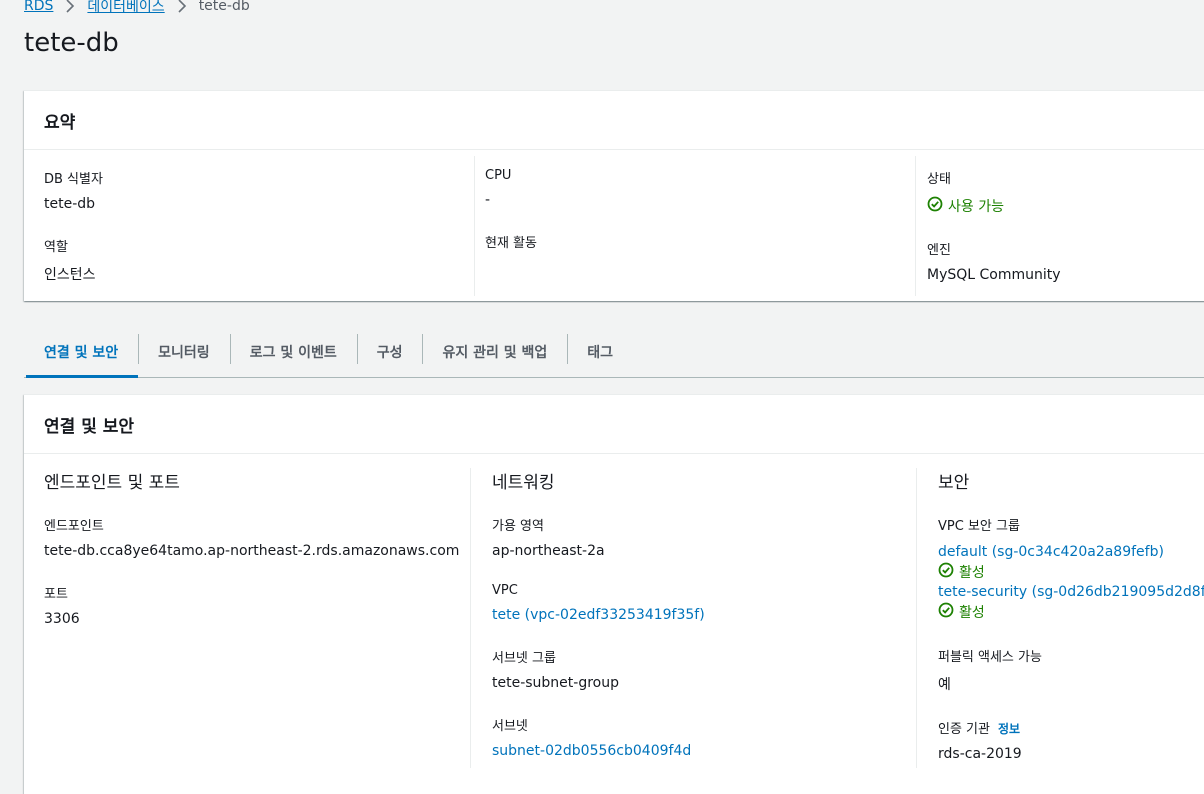 This screenshot has height=794, width=1204. What do you see at coordinates (74, 526) in the screenshot?
I see `endpoint-label: 엔드포인트` at bounding box center [74, 526].